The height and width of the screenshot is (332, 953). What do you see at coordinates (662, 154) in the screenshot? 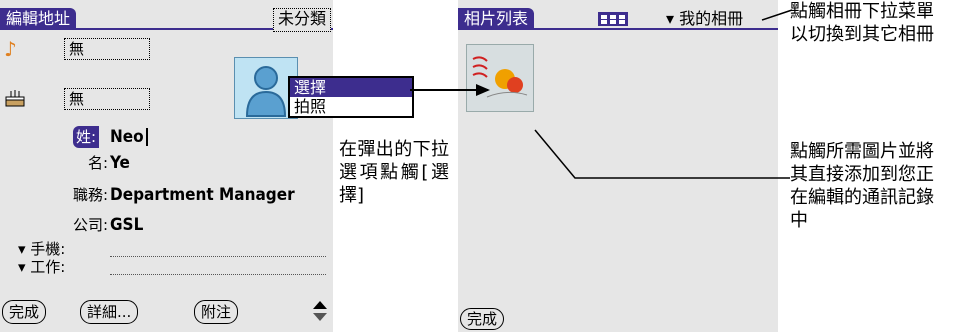
I see `thumbnail-callout-line` at bounding box center [662, 154].